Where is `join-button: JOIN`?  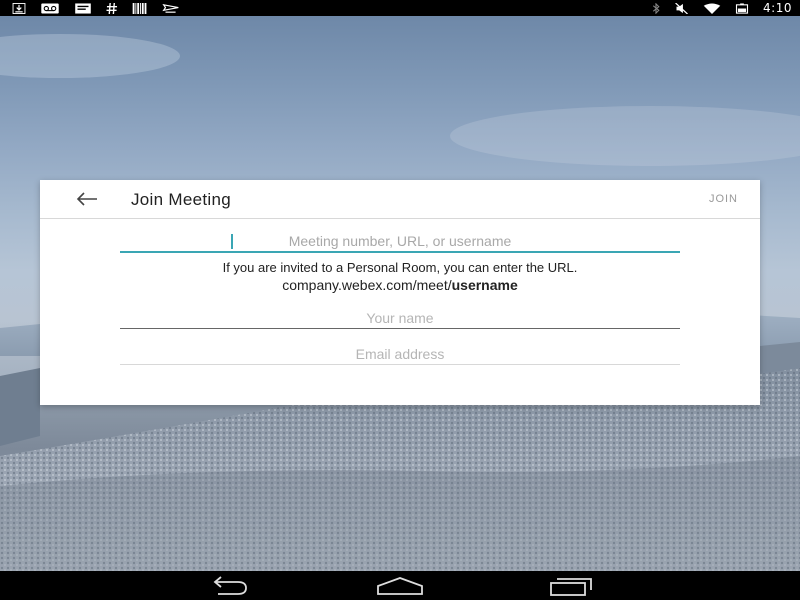
join-button: JOIN is located at coordinates (723, 199).